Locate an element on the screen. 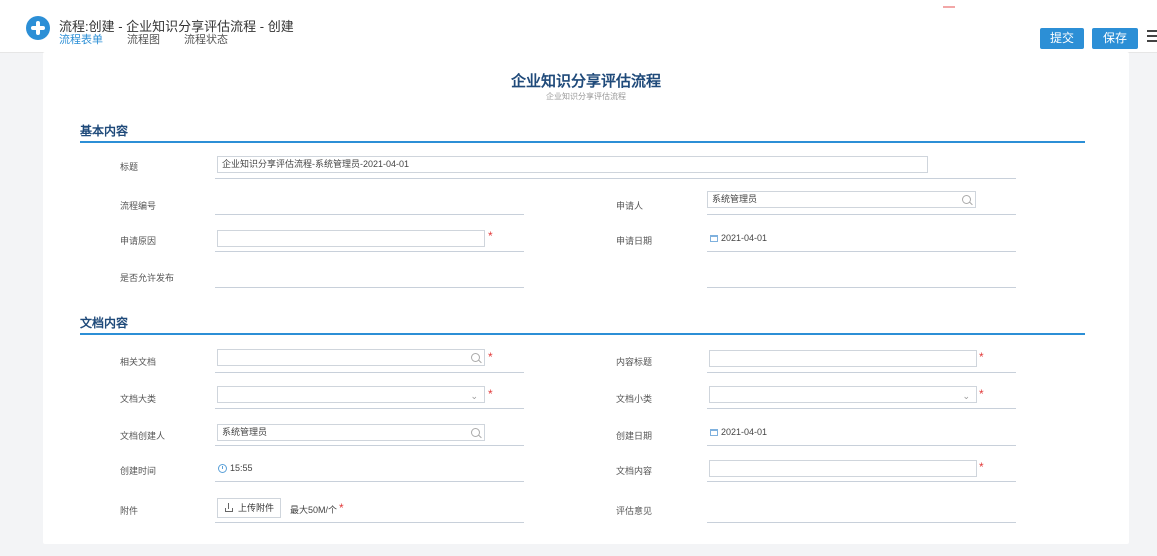  title-value: 企业知识分享评估流程-系统管理员-2021-04-01 is located at coordinates (316, 164).